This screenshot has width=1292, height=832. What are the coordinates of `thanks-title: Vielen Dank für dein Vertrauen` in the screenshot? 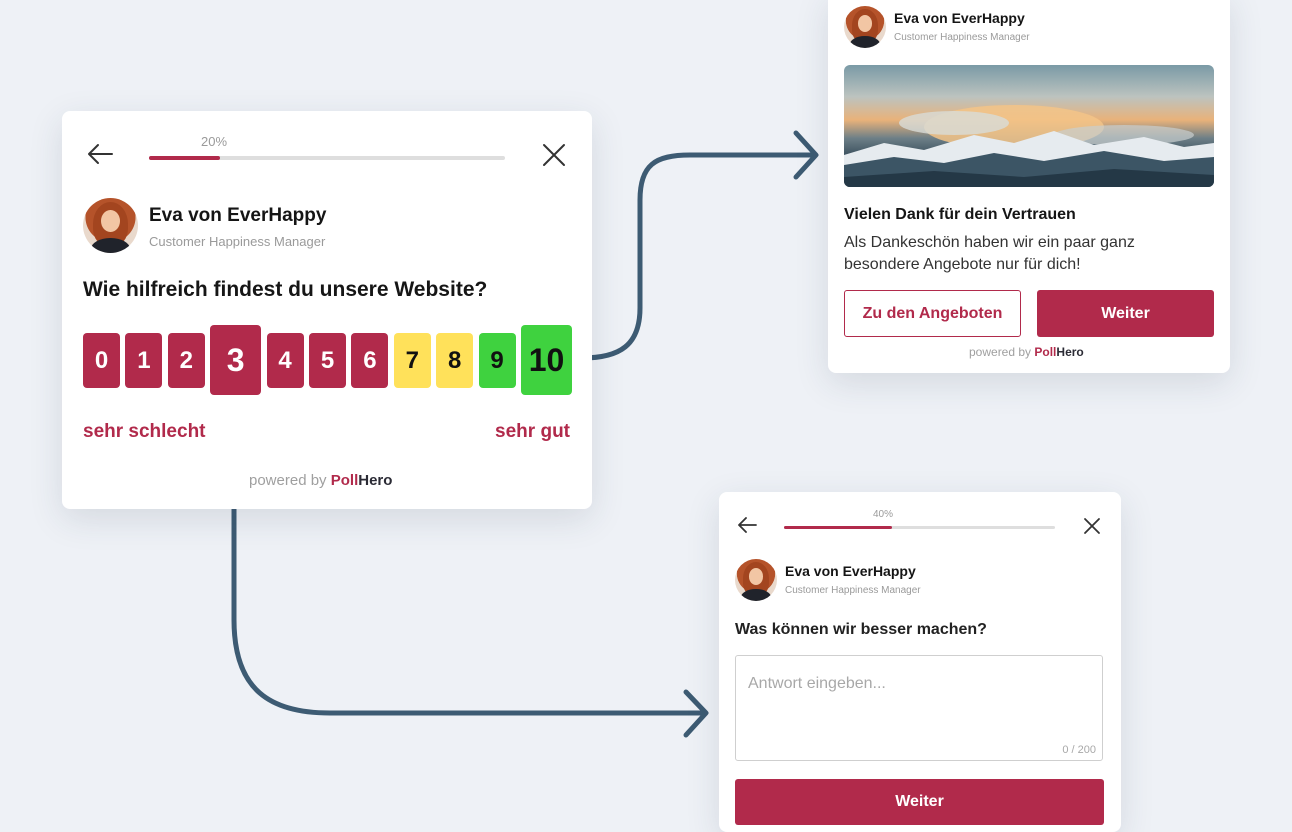 It's located at (960, 214).